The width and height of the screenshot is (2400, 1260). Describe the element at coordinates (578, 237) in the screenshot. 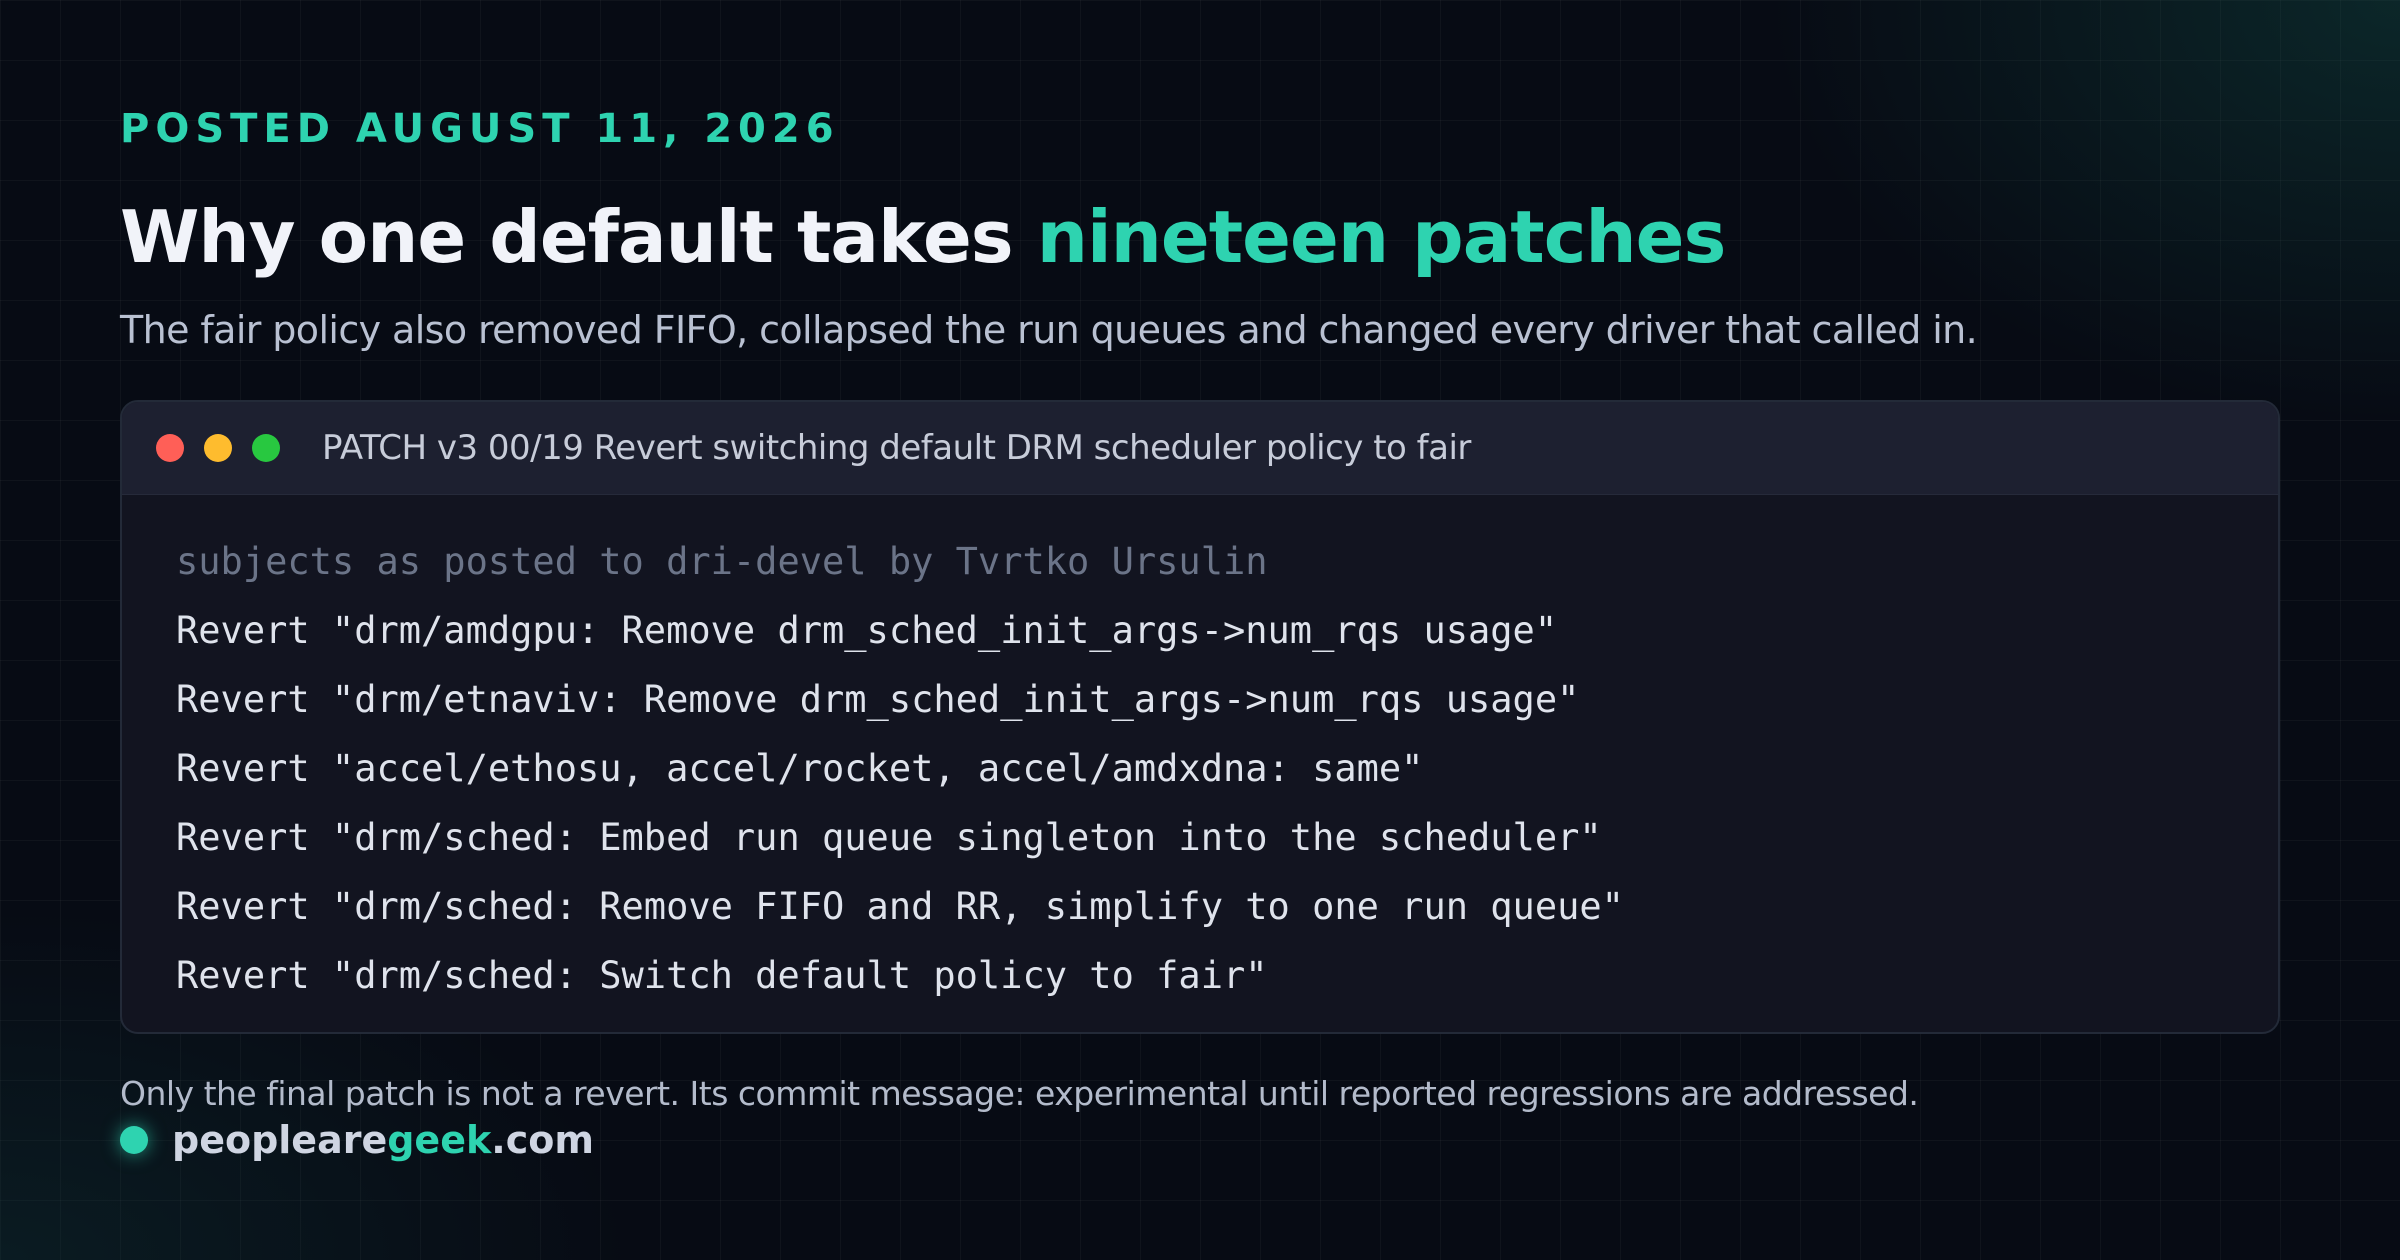

I see `title-main: Why one default takes` at that location.